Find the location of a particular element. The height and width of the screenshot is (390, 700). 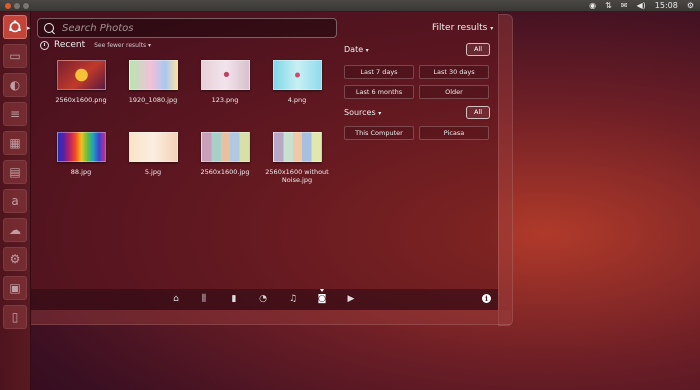

photo-result-item: 5.jpg is located at coordinates (153, 154).